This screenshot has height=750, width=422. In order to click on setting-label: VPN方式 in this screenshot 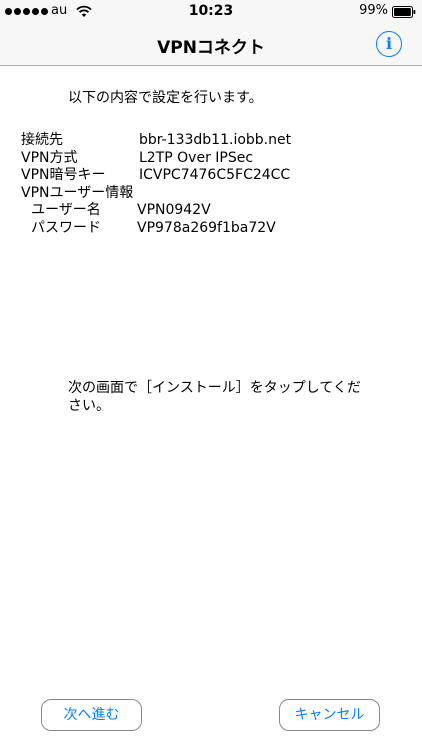, I will do `click(49, 157)`.